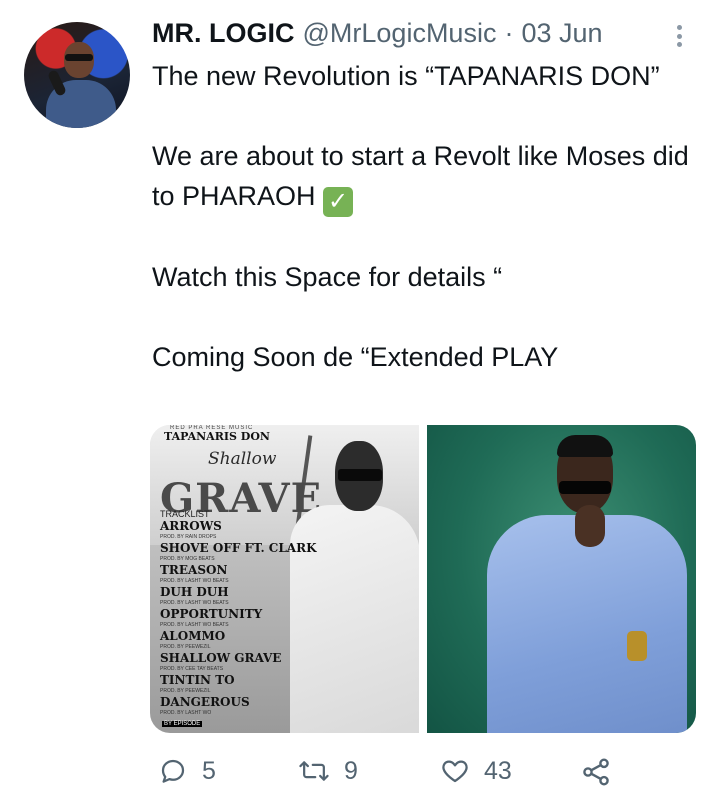 This screenshot has height=798, width=719. I want to click on more-options-icon, so click(679, 36).